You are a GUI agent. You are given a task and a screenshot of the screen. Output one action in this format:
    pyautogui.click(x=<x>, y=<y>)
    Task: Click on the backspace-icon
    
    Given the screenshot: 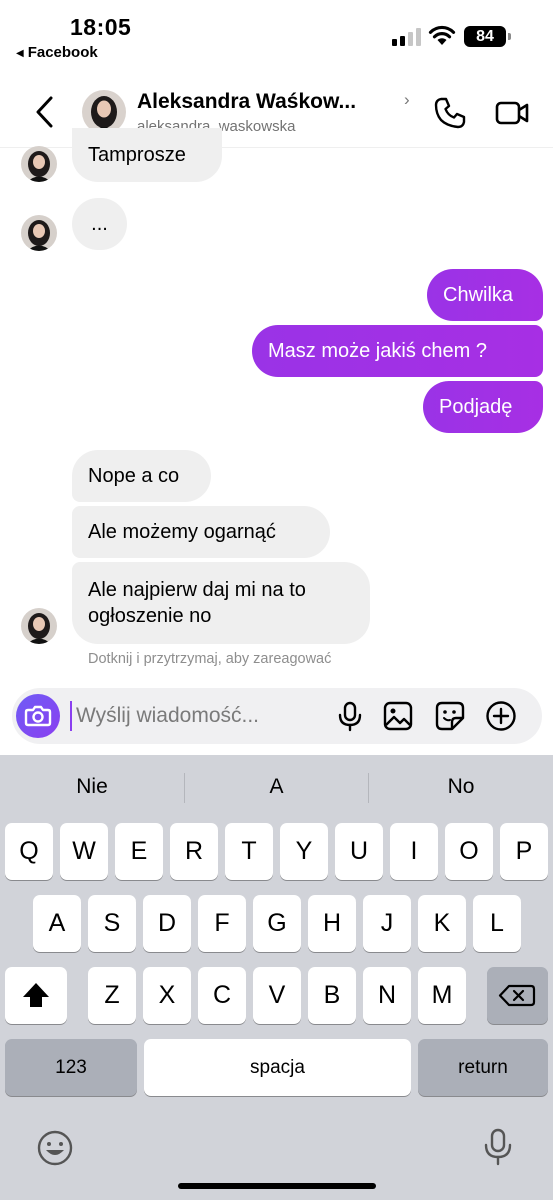 What is the action you would take?
    pyautogui.click(x=517, y=995)
    